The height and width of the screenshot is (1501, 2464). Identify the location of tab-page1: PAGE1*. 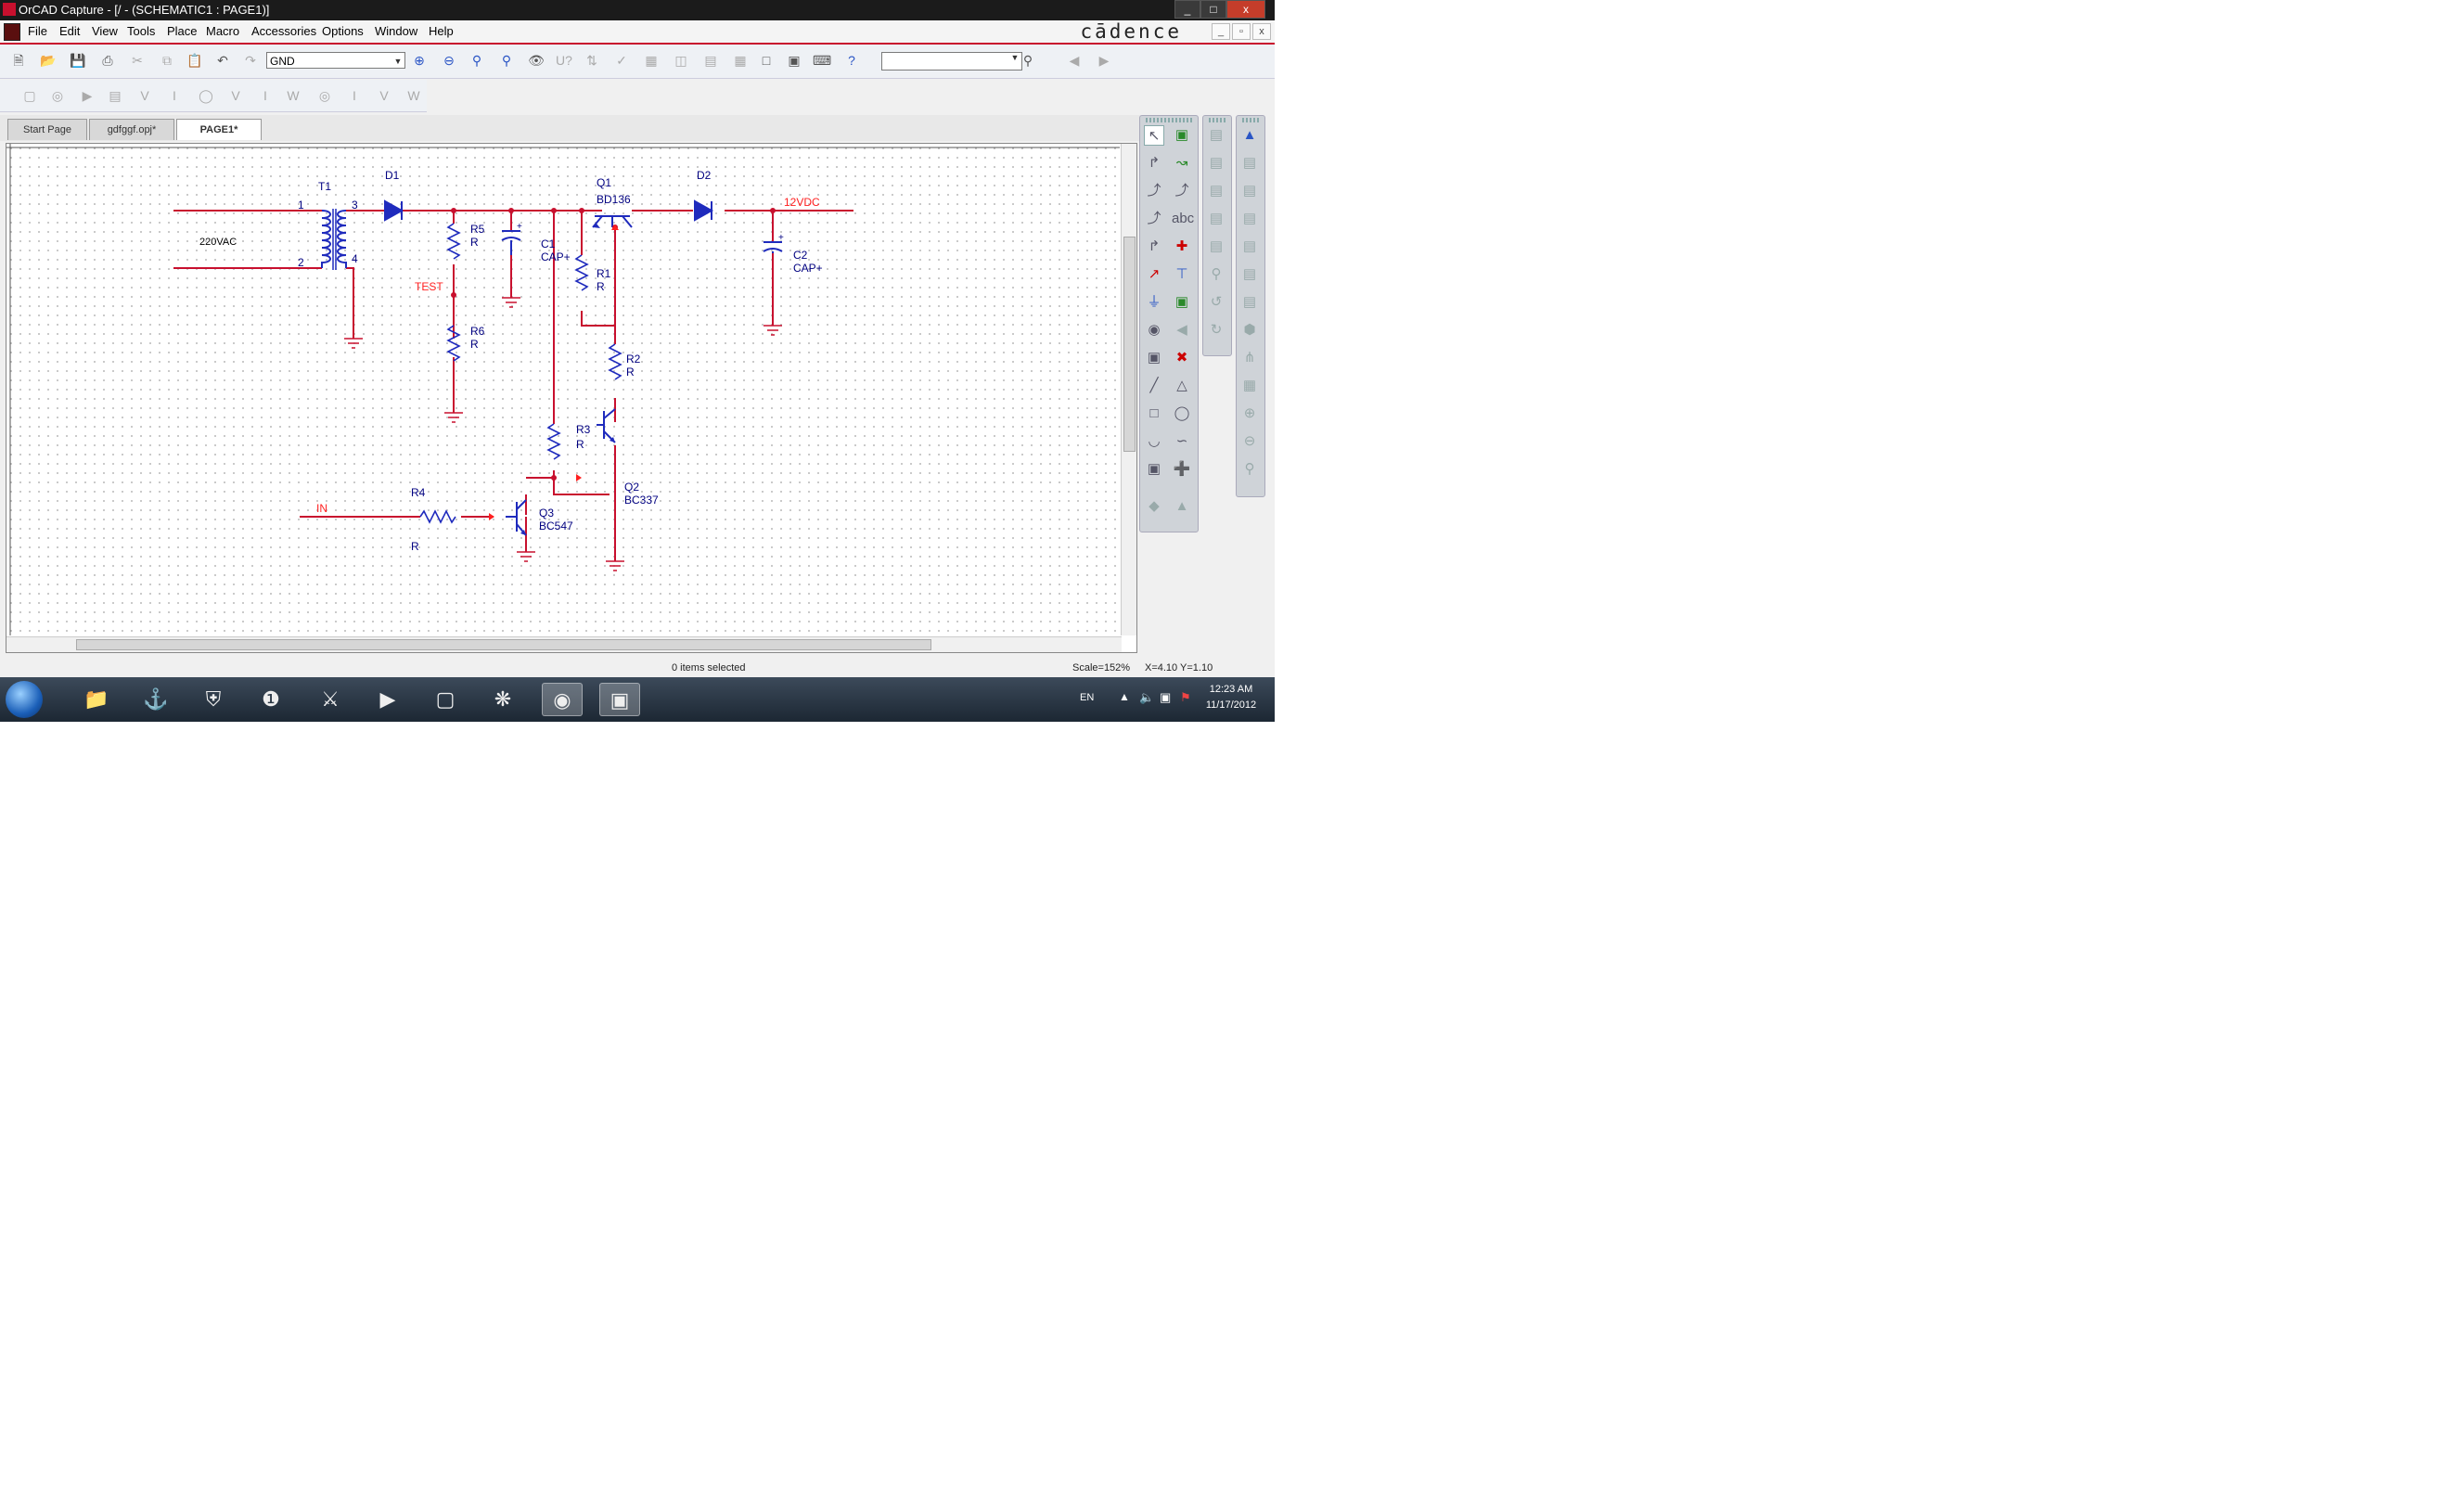
(219, 129).